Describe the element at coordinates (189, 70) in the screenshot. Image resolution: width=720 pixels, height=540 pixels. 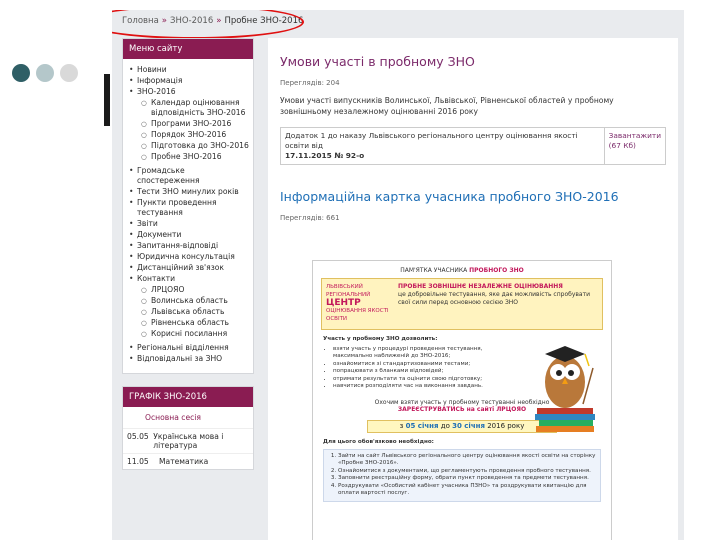
I see `menu-item: Новини` at that location.